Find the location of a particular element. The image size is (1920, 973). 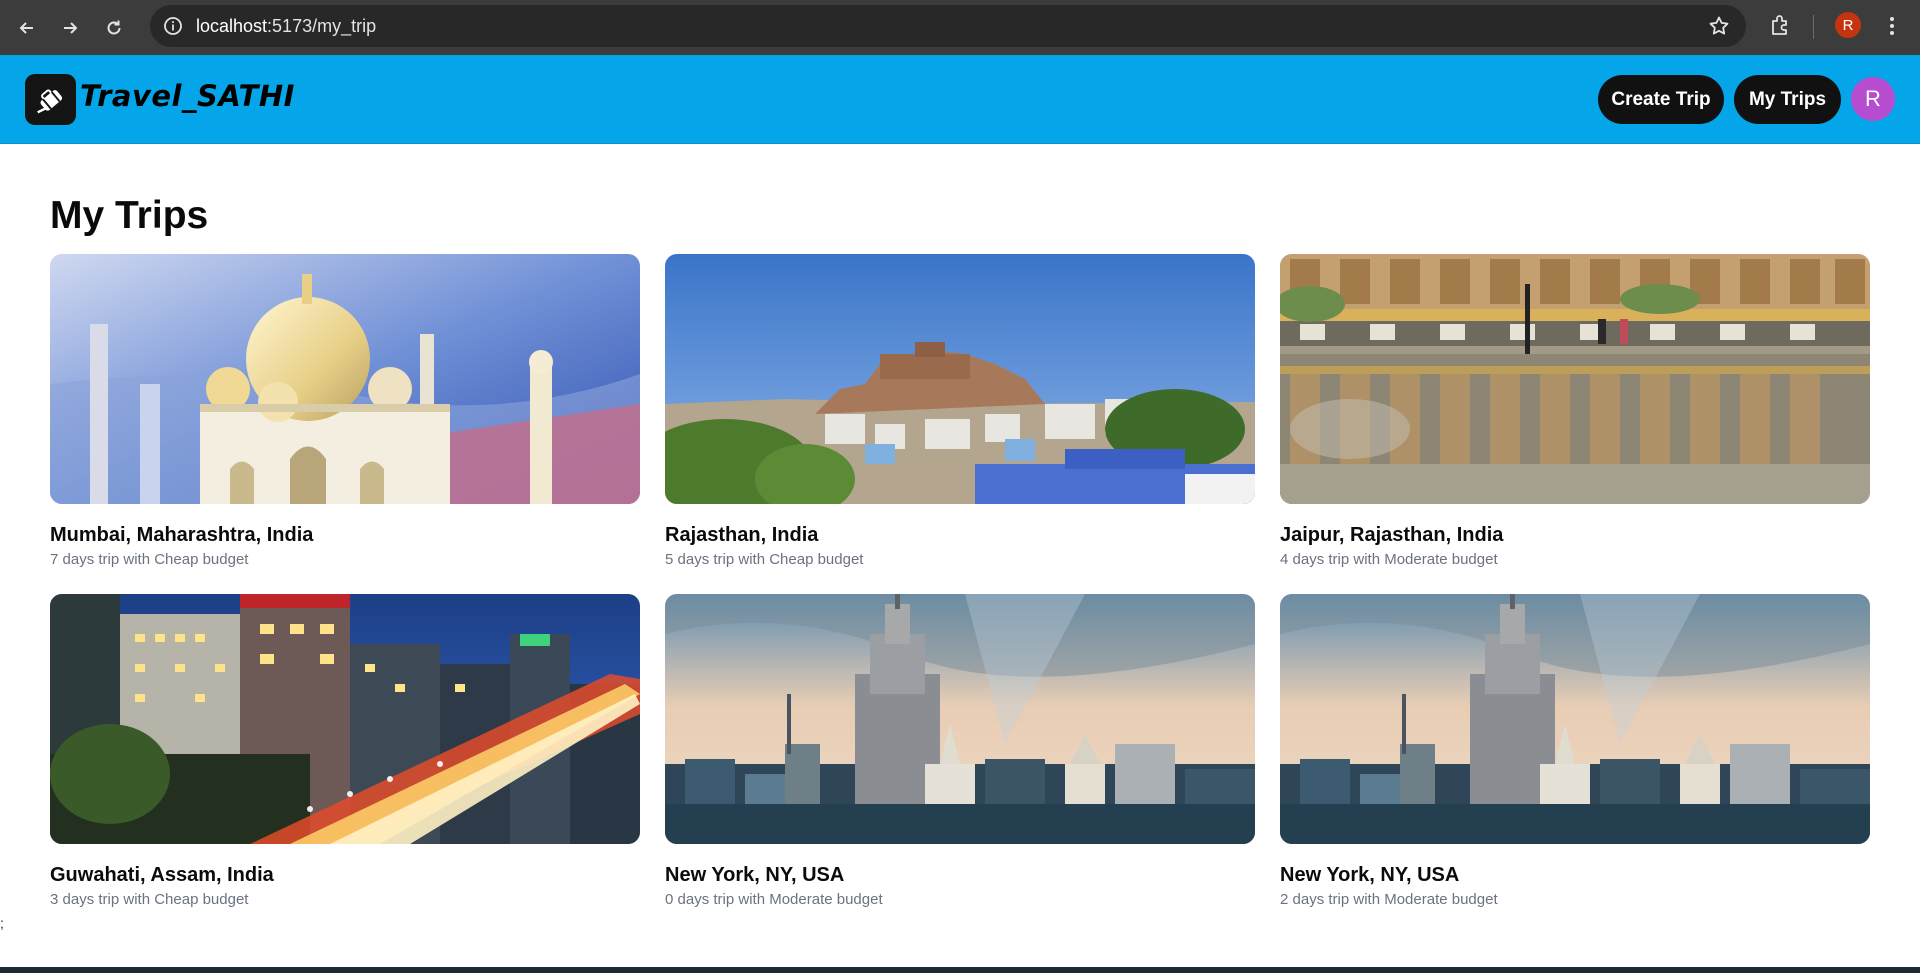

trip-destination: Mumbai, Maharashtra, India is located at coordinates (182, 535).